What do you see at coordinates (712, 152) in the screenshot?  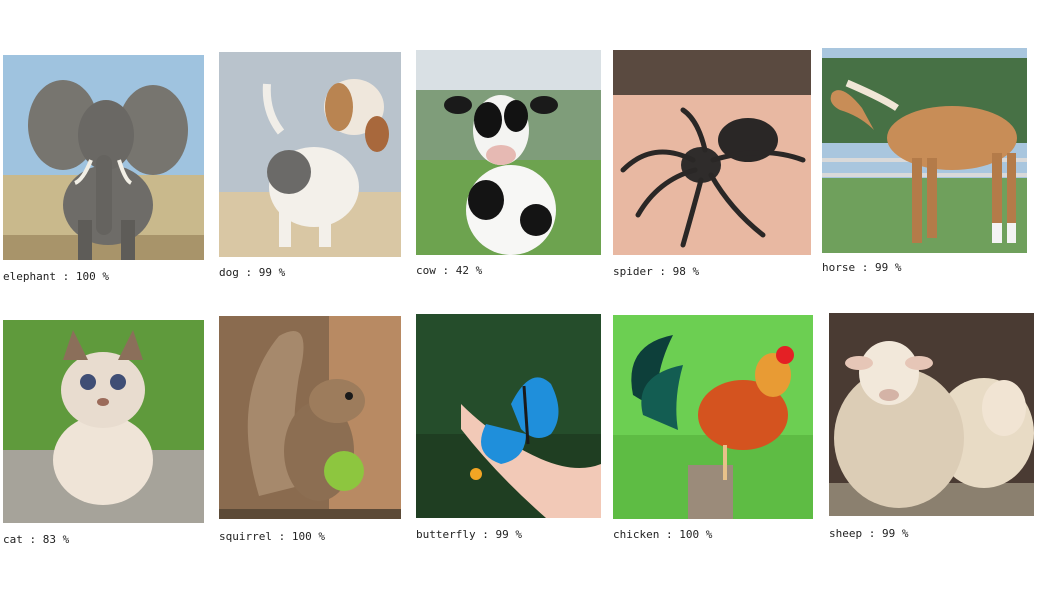 I see `spider-photo` at bounding box center [712, 152].